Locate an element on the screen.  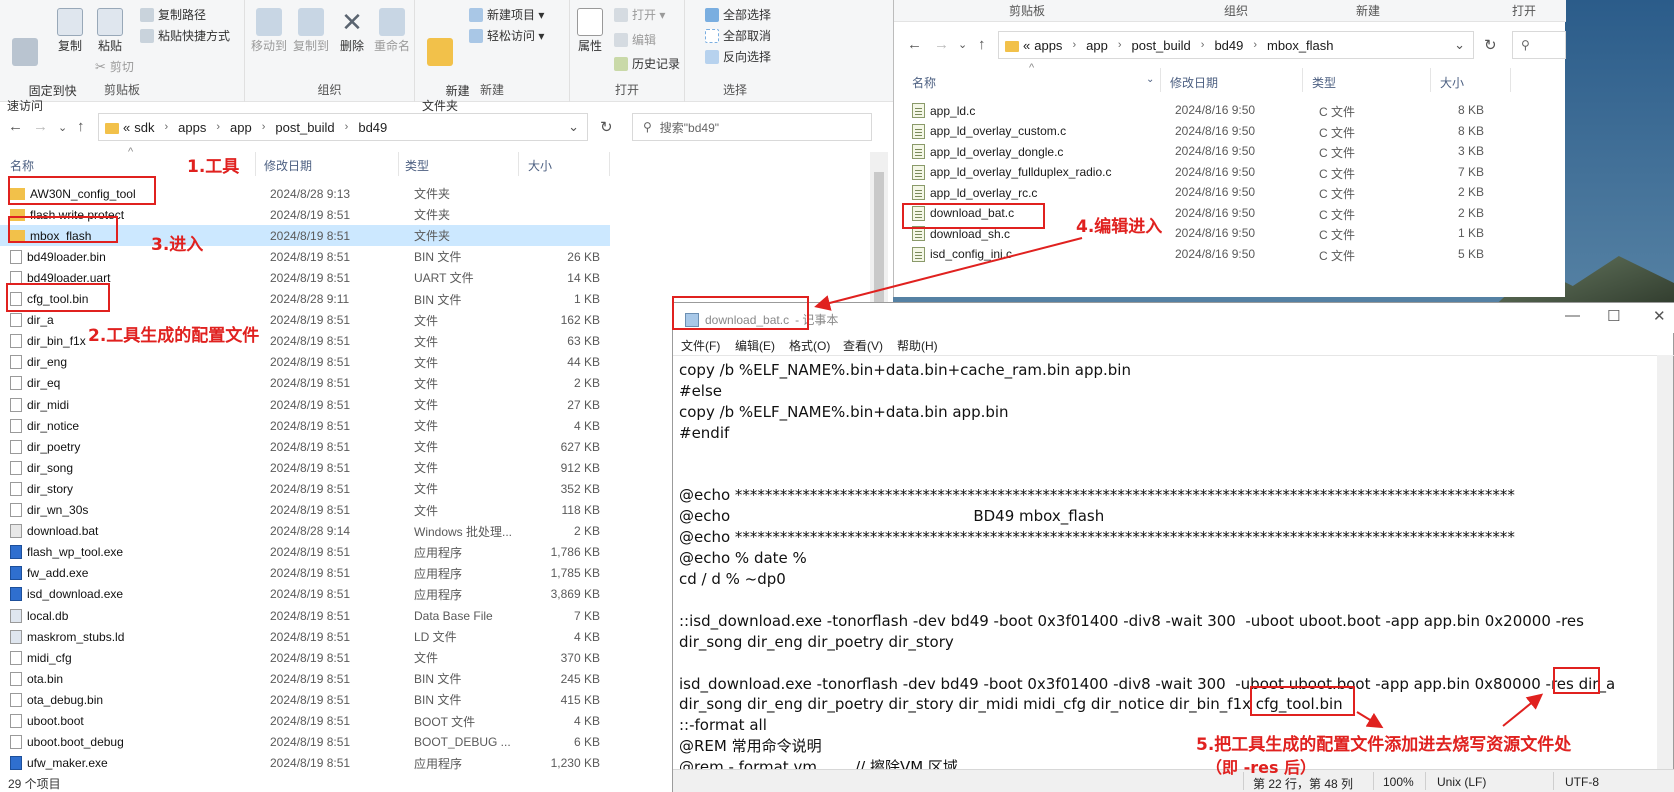
rename-button: 重命名 is located at coordinates (392, 31).